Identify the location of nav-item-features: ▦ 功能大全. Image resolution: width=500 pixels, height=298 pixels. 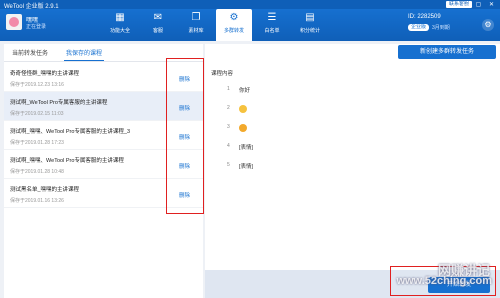
(120, 25).